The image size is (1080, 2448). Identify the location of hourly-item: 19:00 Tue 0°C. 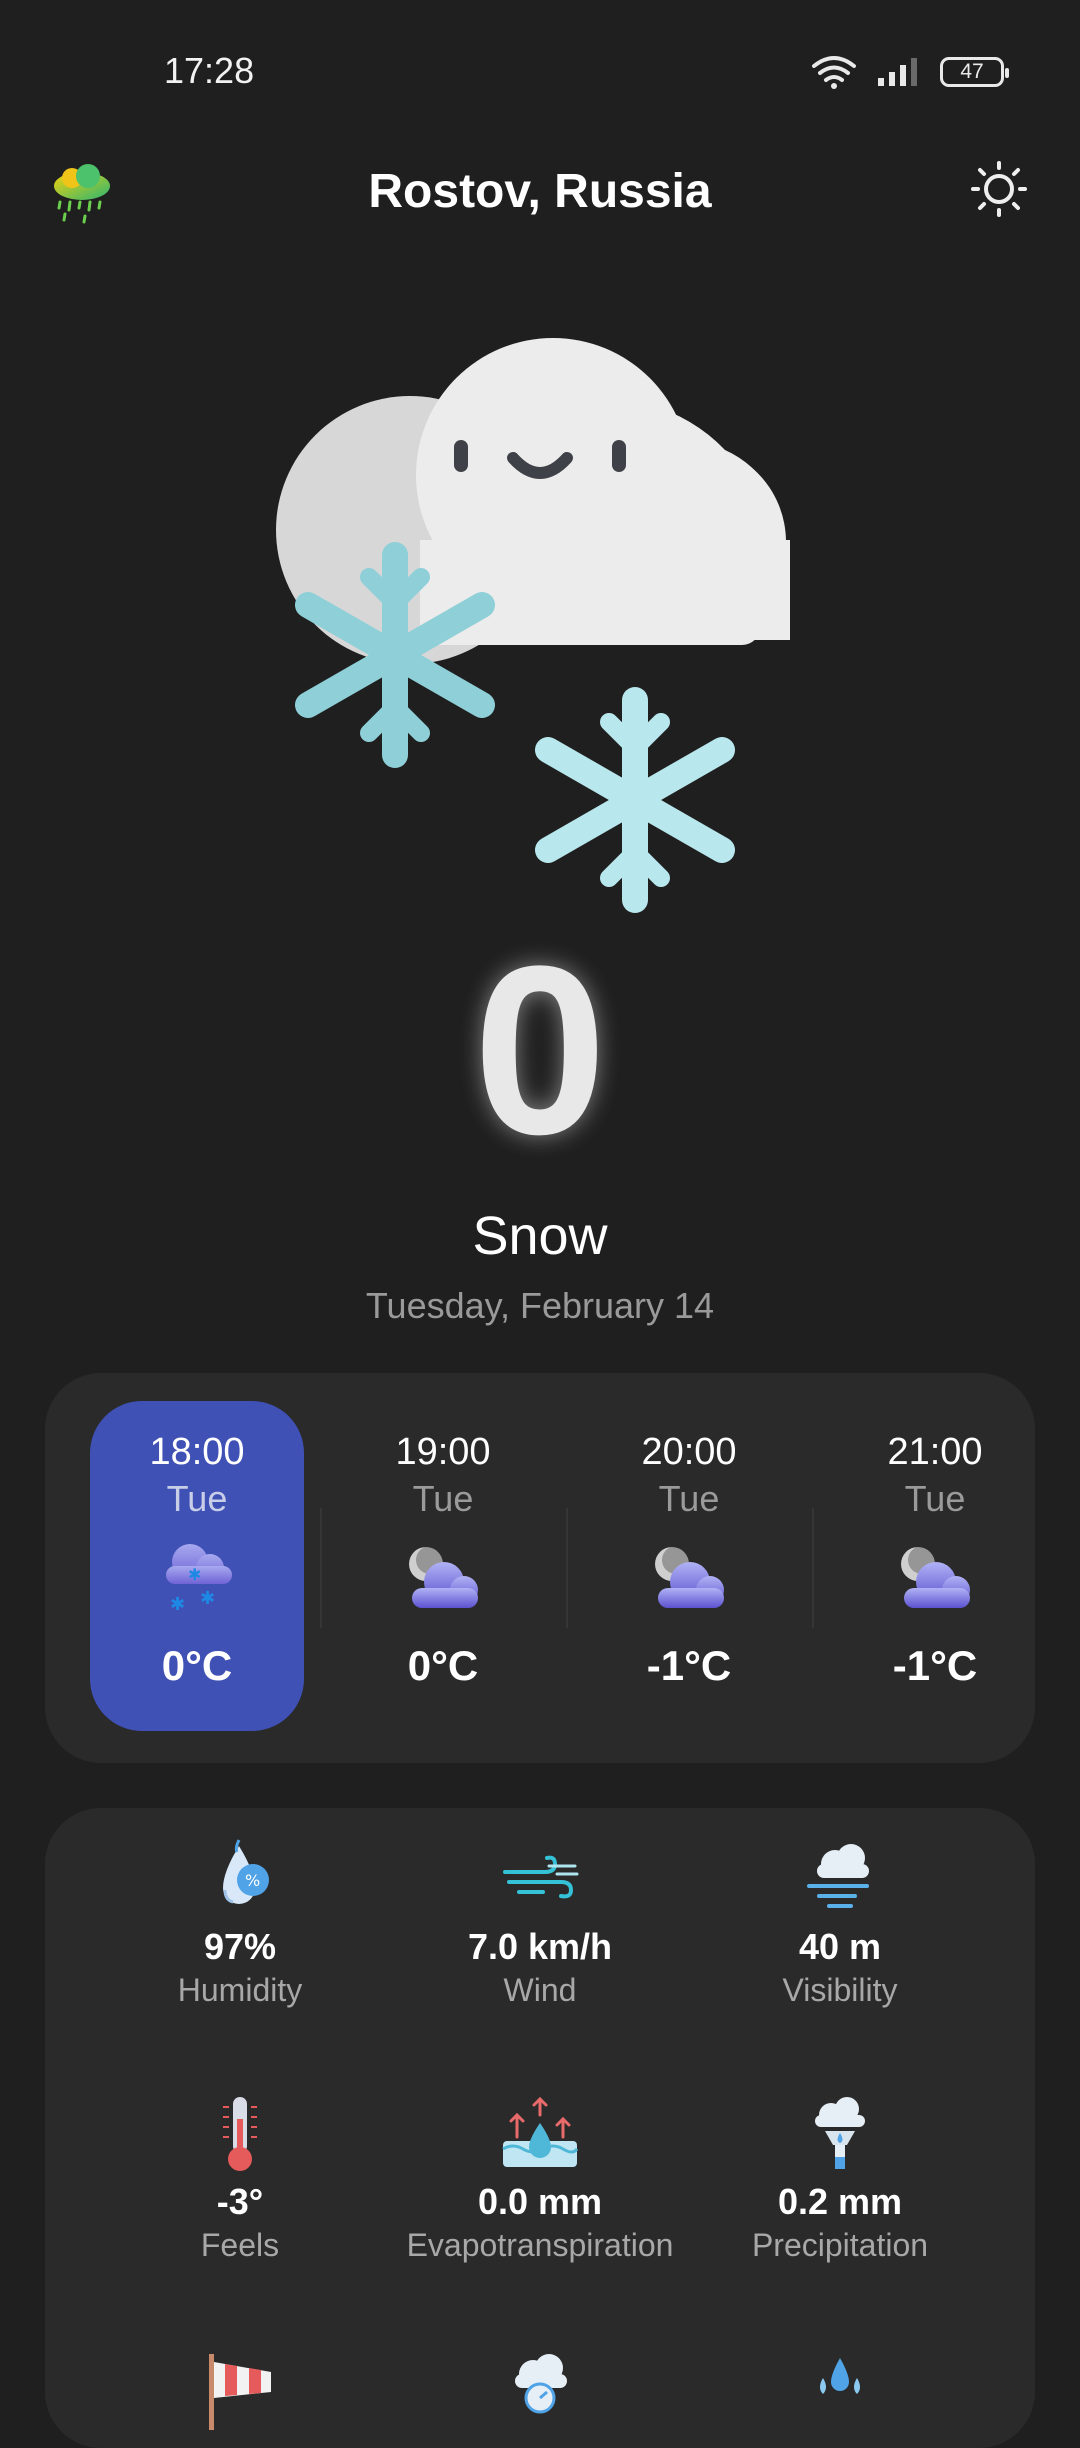
(443, 1566).